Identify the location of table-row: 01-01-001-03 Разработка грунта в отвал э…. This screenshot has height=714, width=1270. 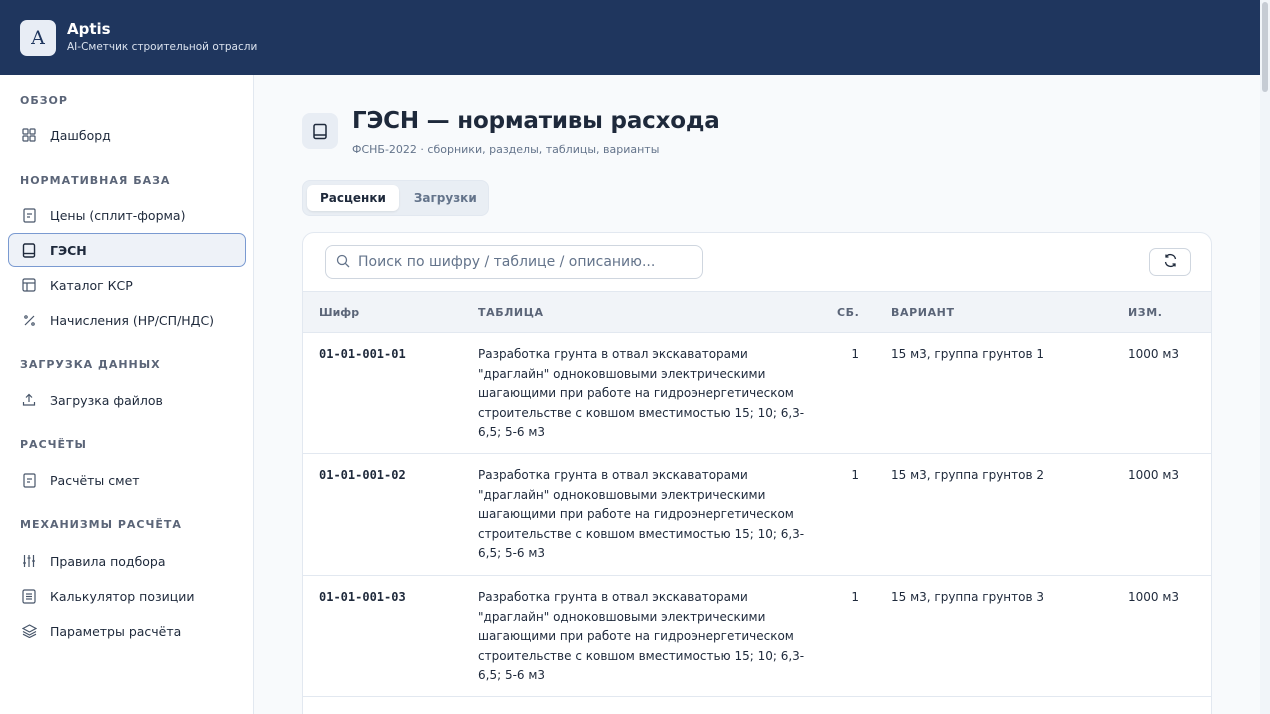
(757, 636).